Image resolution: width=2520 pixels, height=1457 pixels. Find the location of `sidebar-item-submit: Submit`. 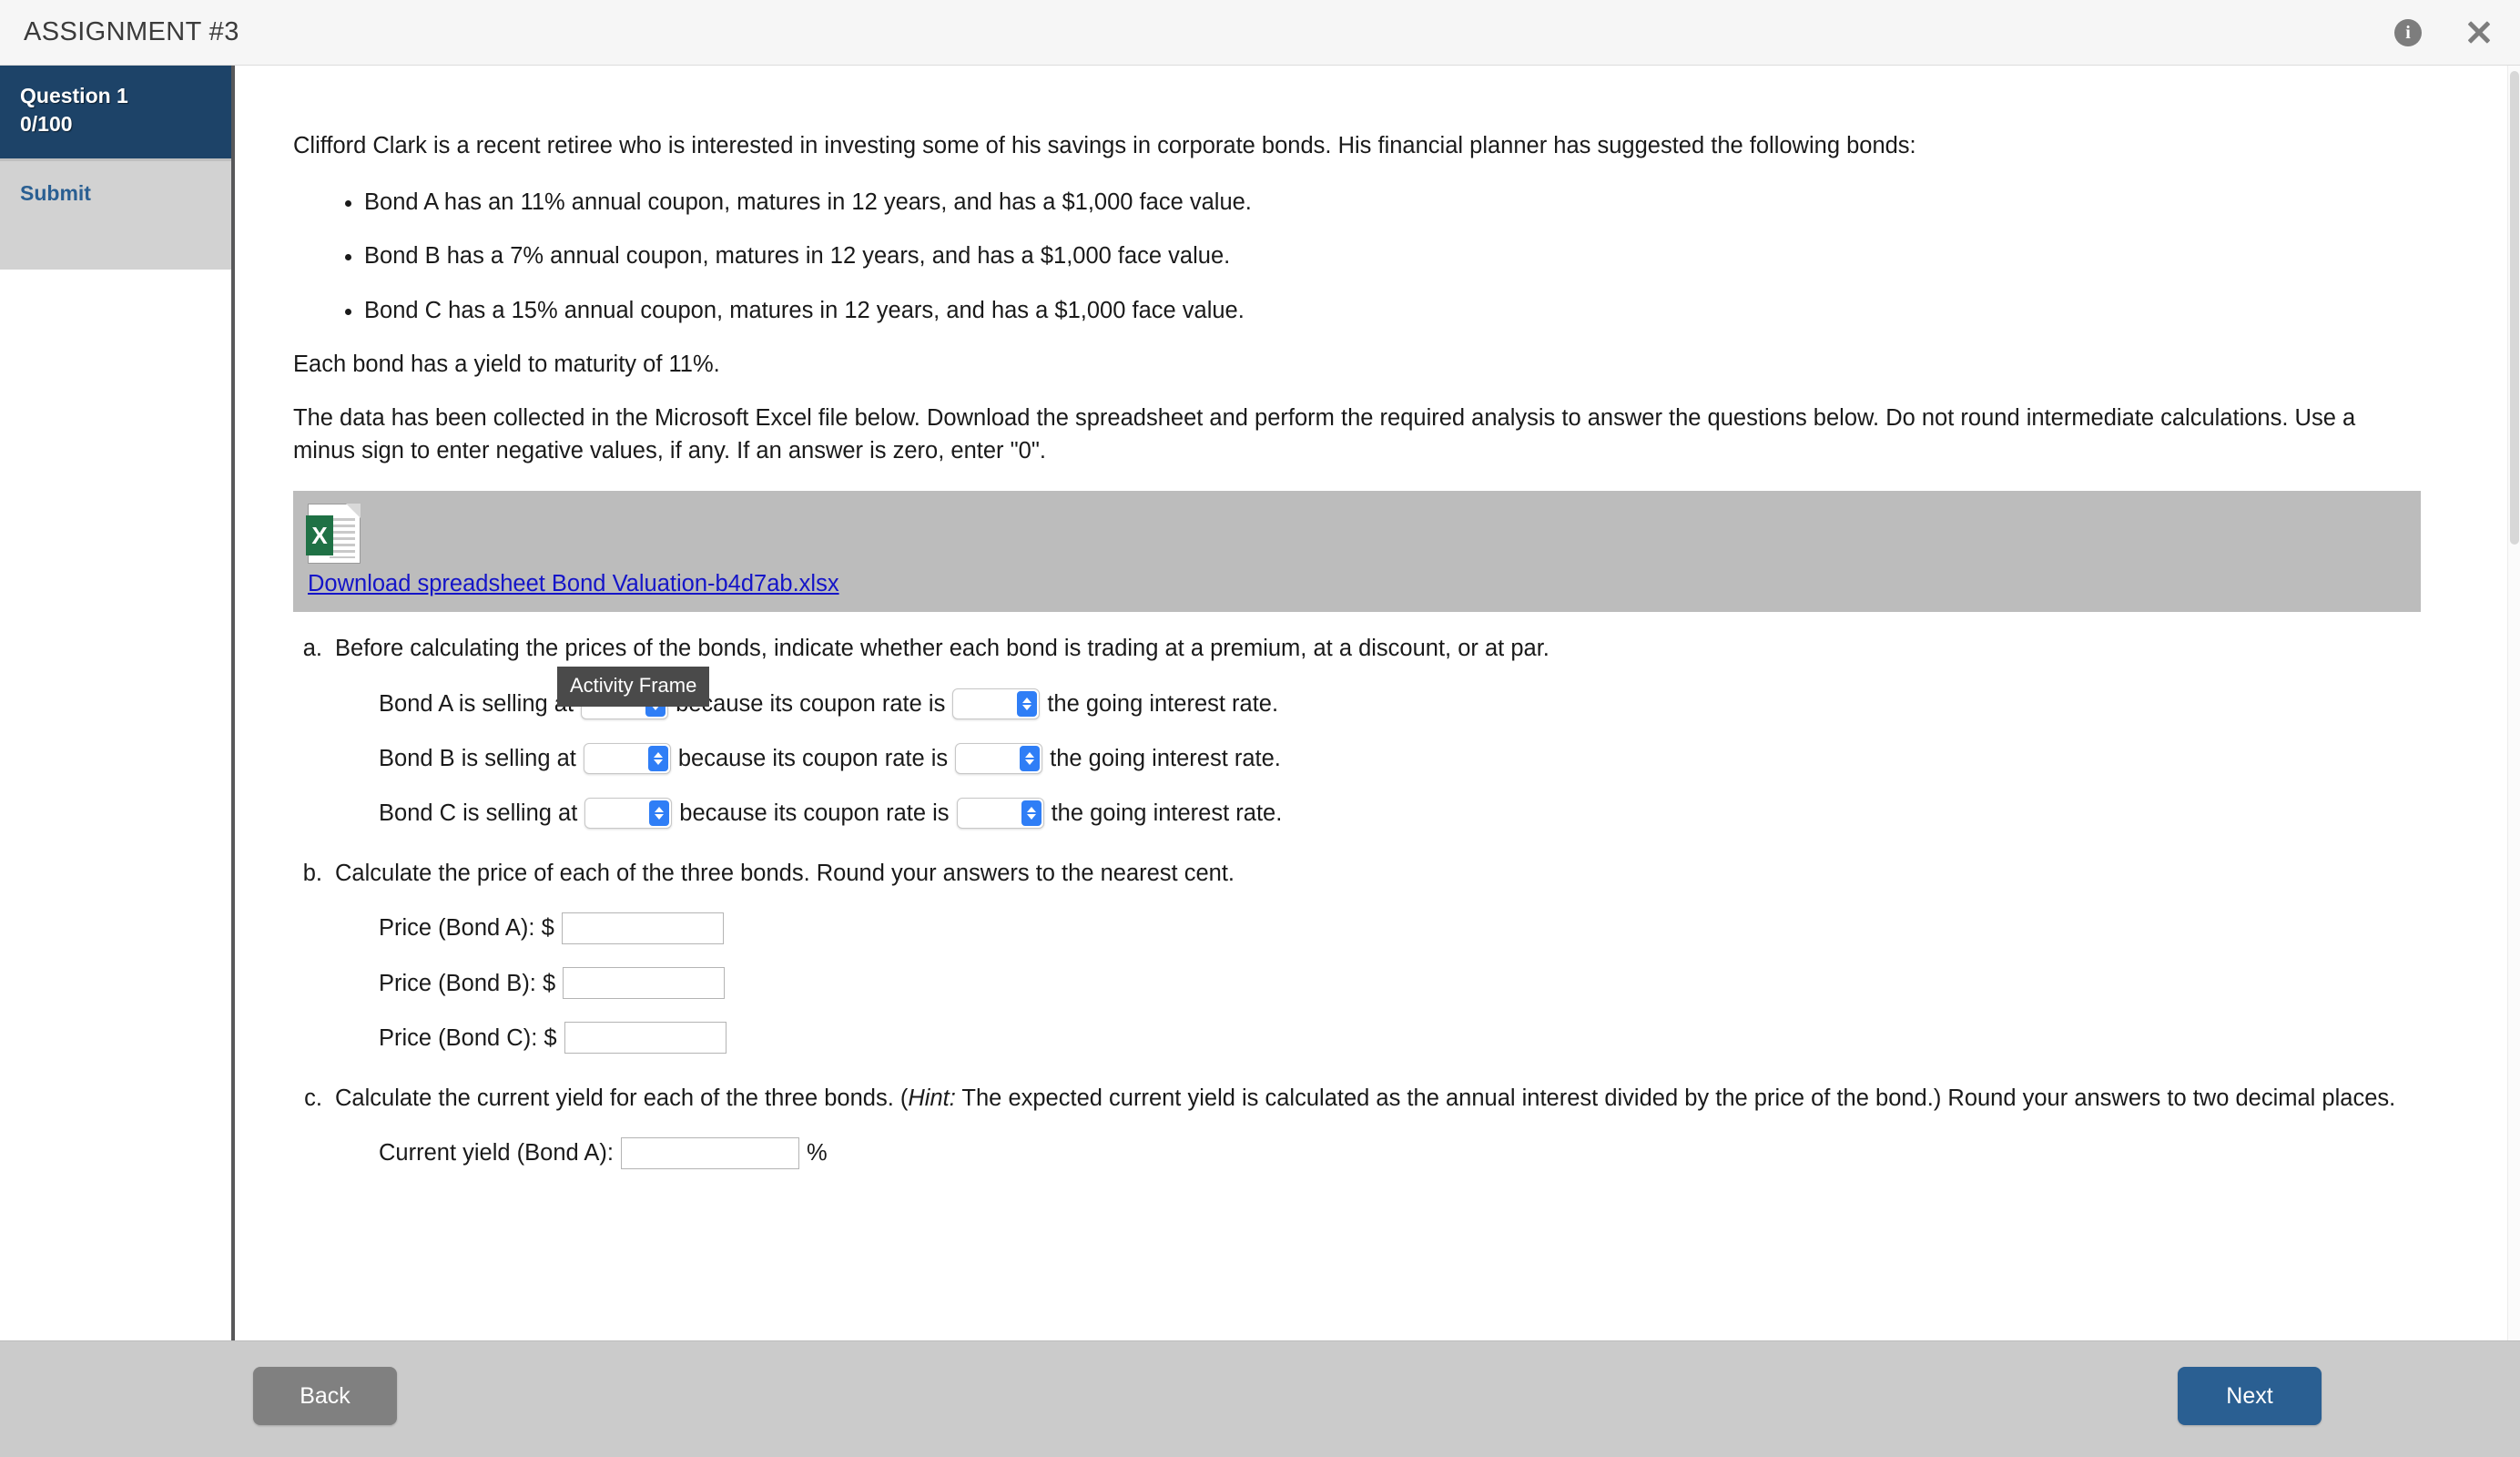

sidebar-item-submit: Submit is located at coordinates (115, 215).